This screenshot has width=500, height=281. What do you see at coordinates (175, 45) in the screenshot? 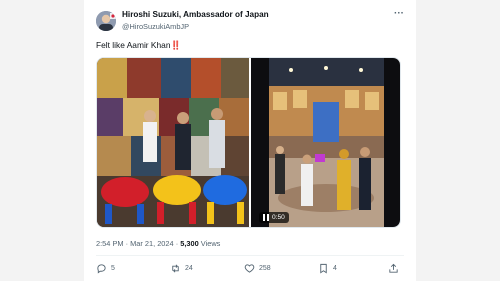
I see `double-exclamation-emoji: ‼️` at bounding box center [175, 45].